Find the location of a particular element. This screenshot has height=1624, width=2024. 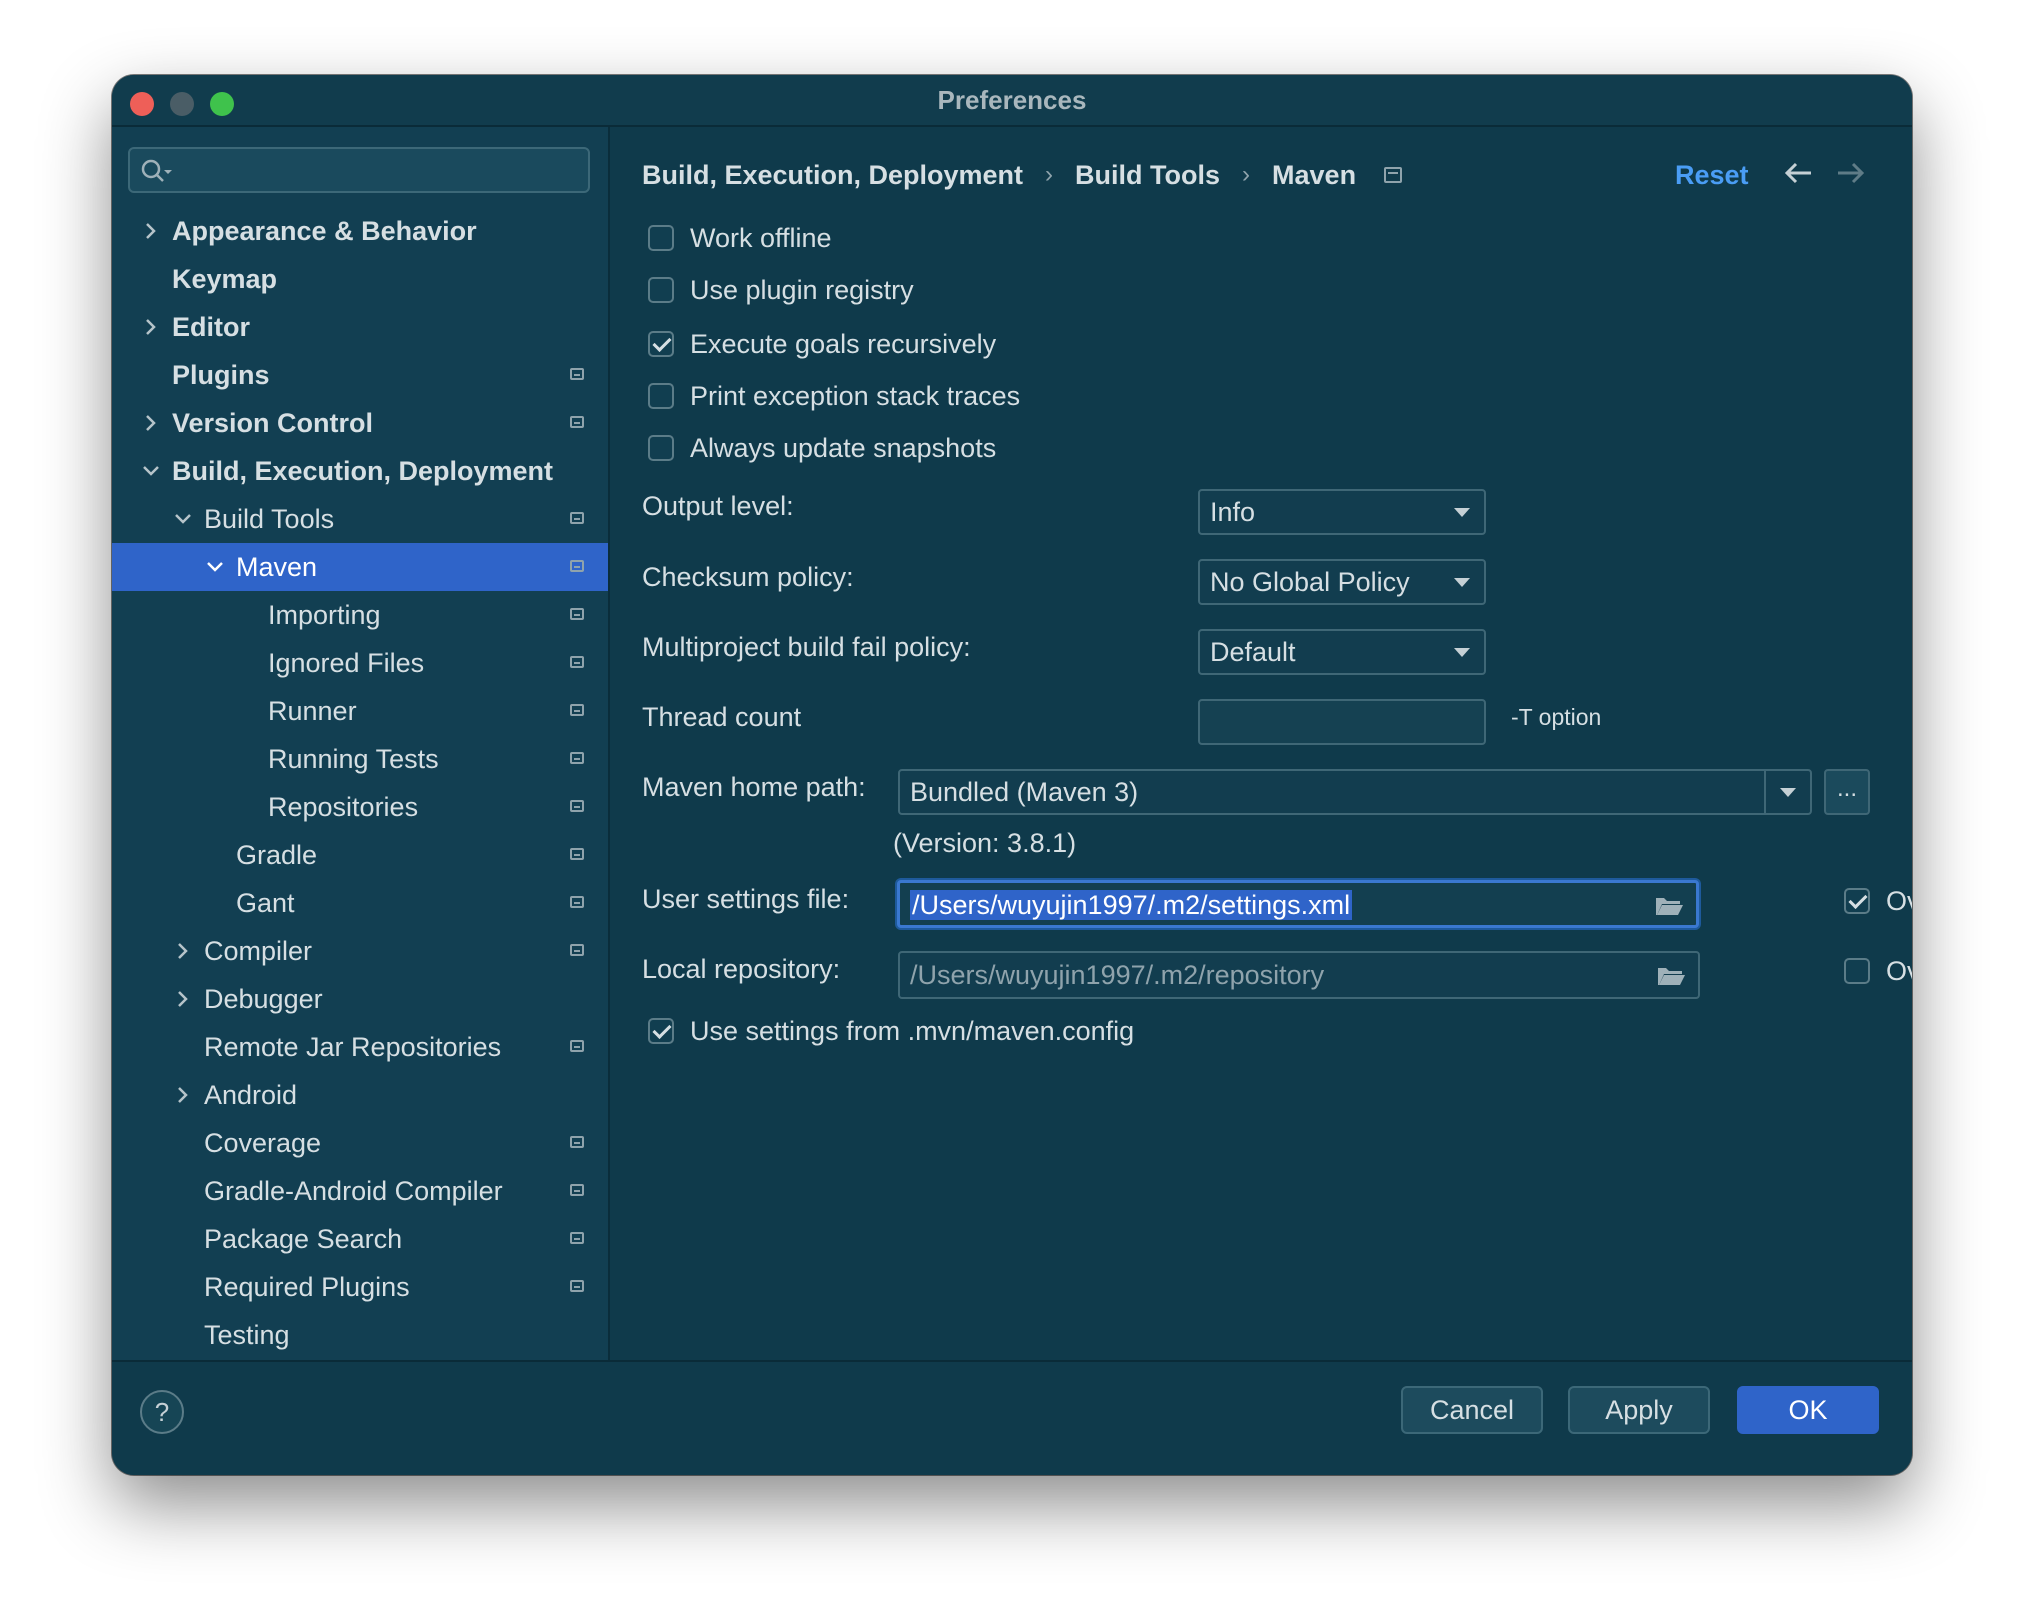

local-repository-override-label: Override is located at coordinates (1899, 970).